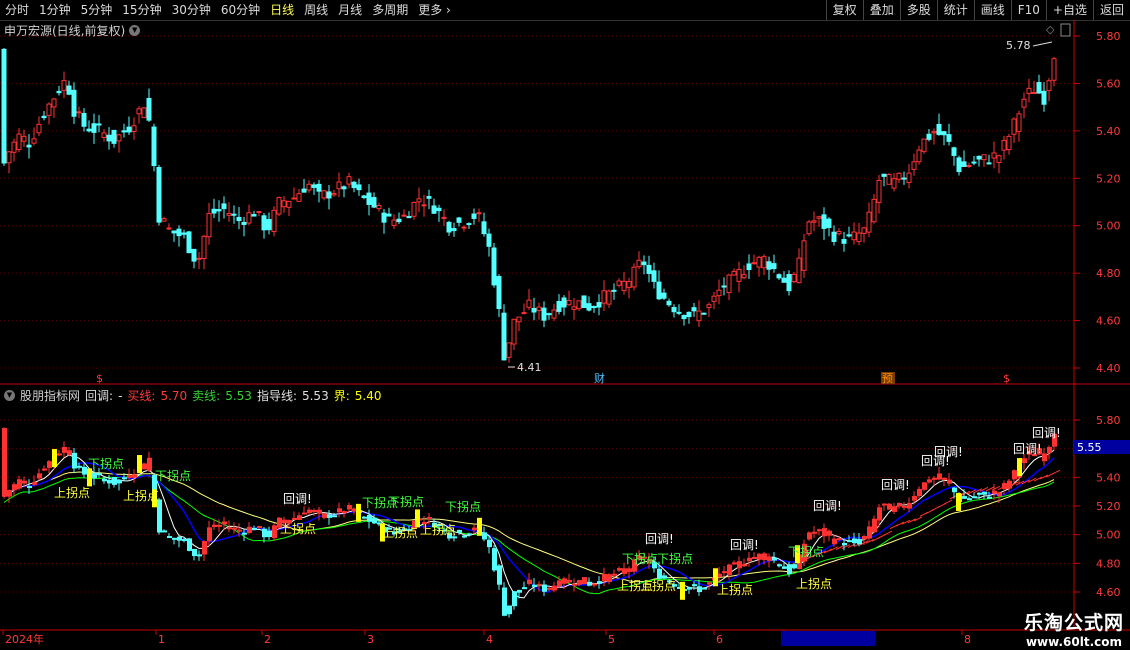  Describe the element at coordinates (1050, 29) in the screenshot. I see `diamond-icon: ◇` at that location.